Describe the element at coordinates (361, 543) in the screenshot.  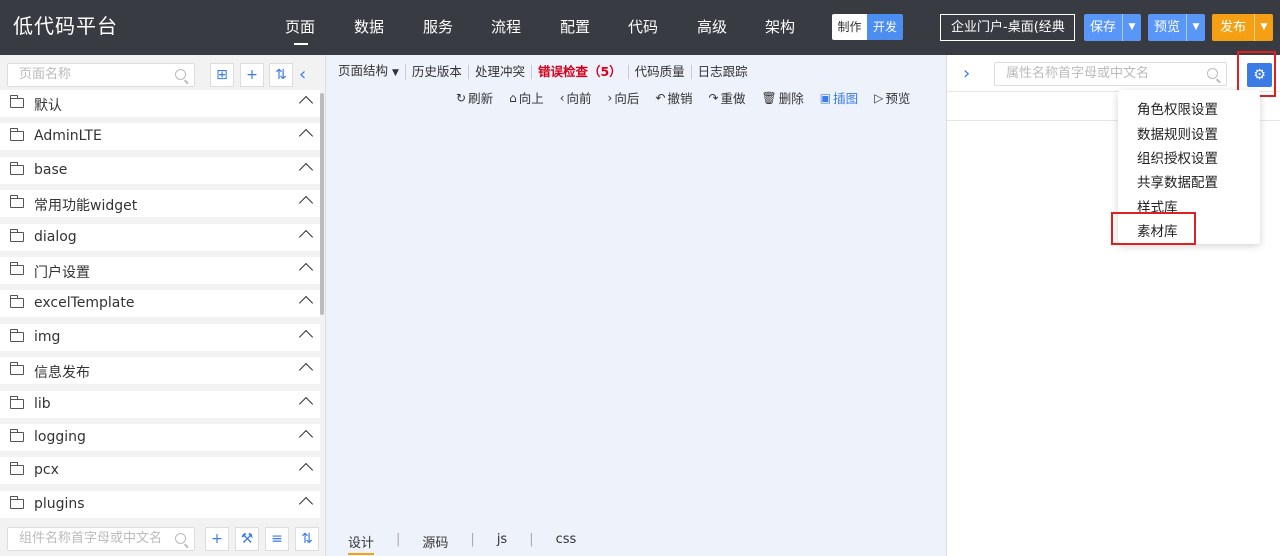
I see `tab-design: 设计` at that location.